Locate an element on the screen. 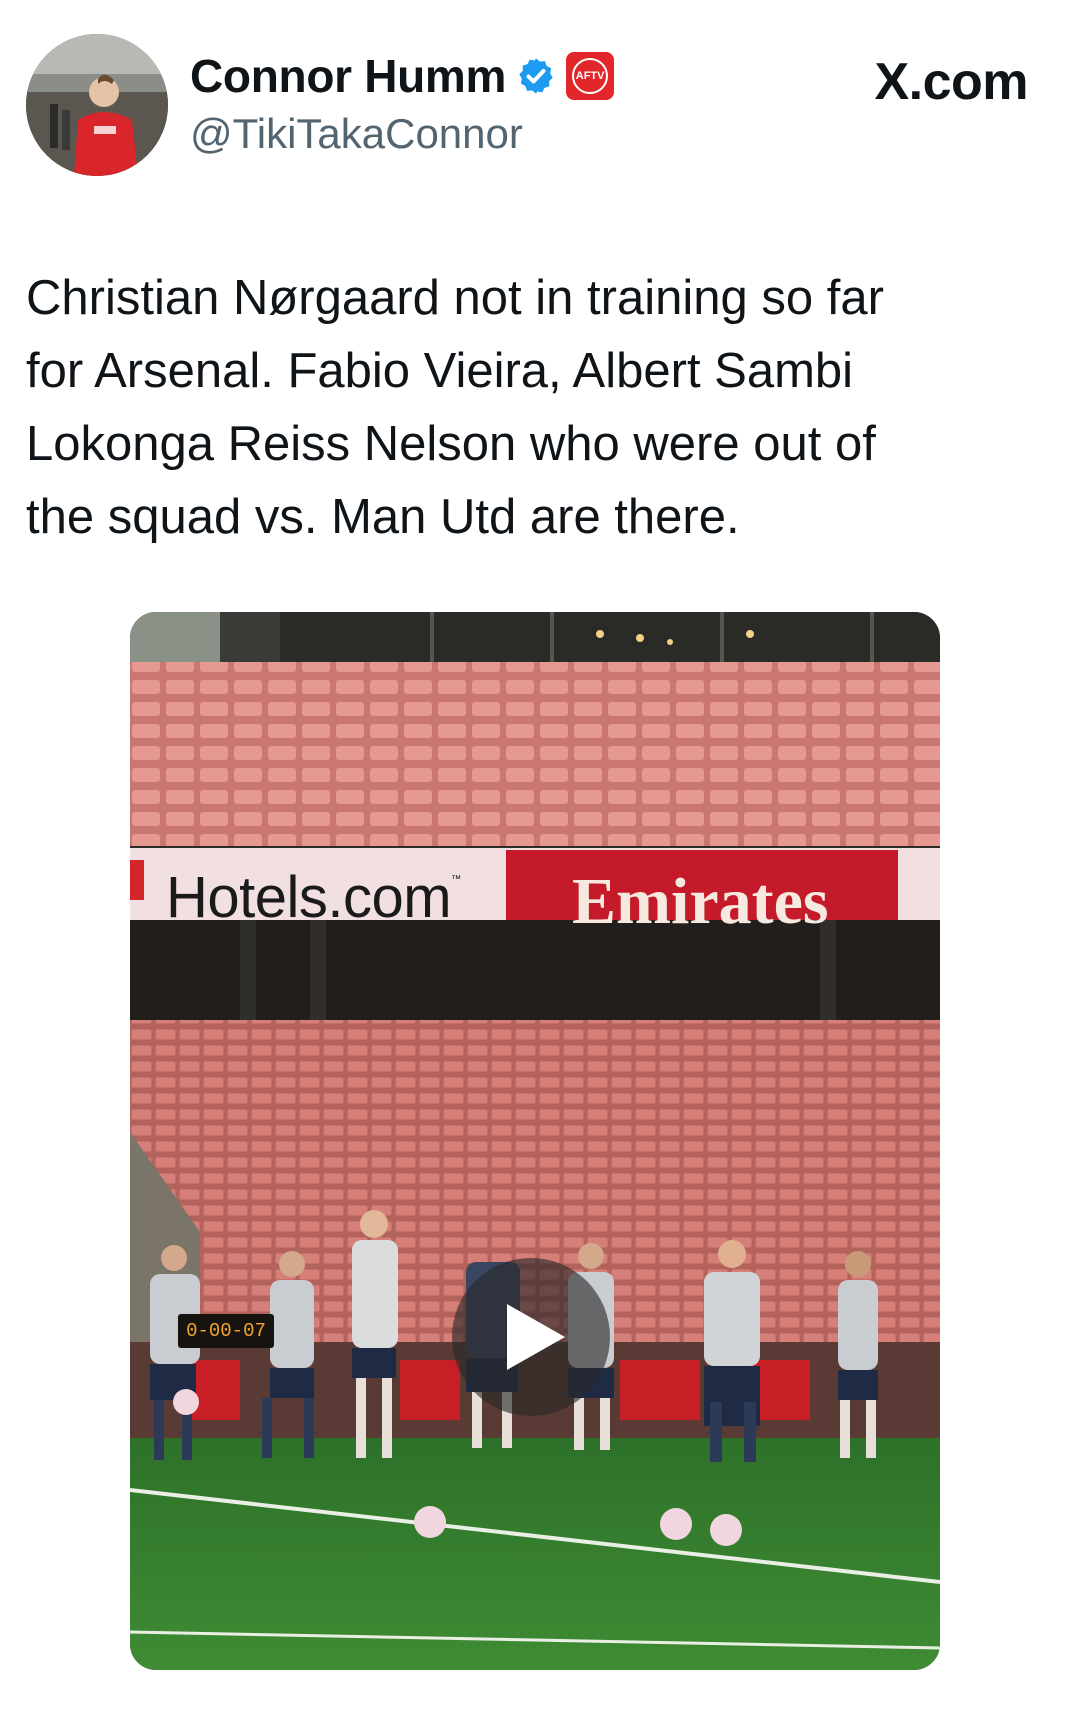 This screenshot has height=1720, width=1080. avatar is located at coordinates (97, 105).